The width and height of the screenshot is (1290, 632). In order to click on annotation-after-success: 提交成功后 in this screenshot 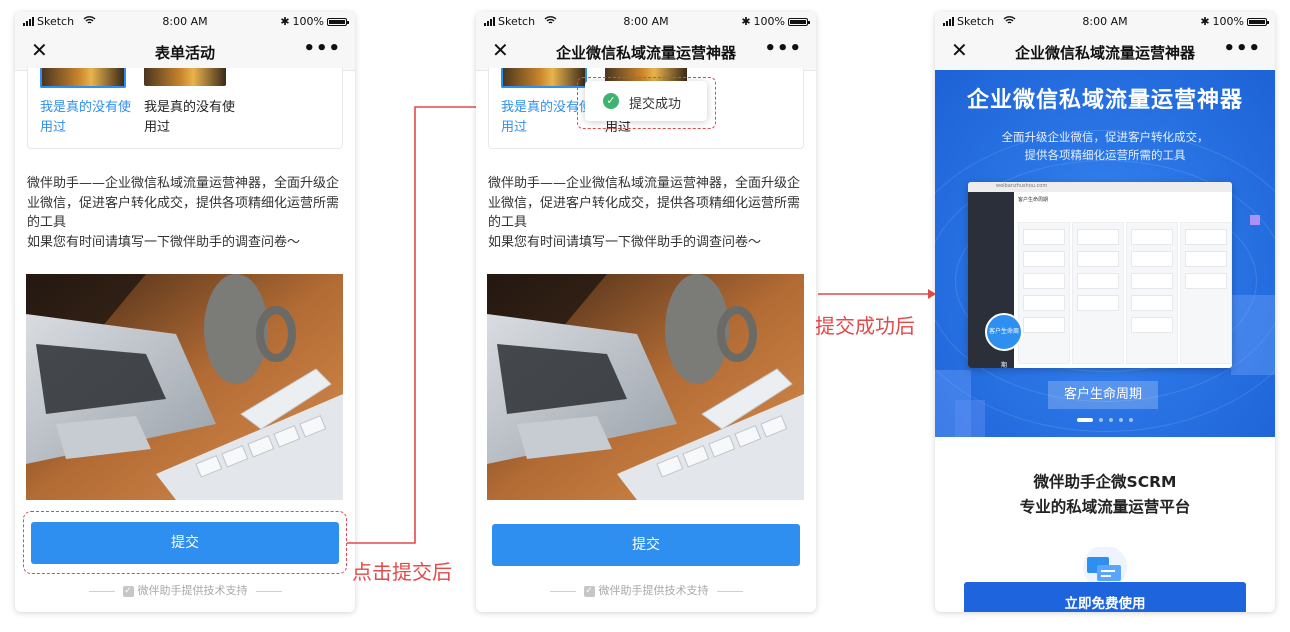, I will do `click(865, 326)`.